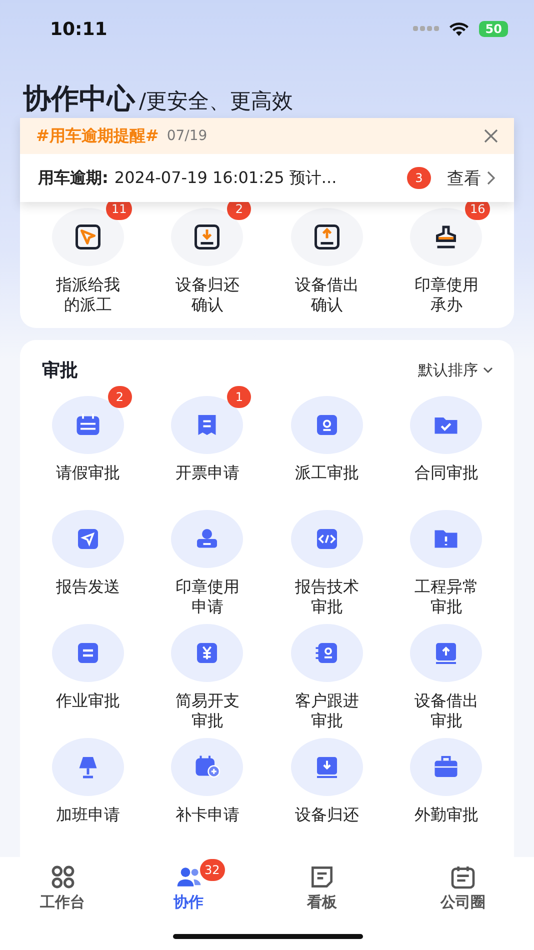 This screenshot has width=534, height=950. Describe the element at coordinates (73, 178) in the screenshot. I see `notice-label: 用车逾期:` at that location.